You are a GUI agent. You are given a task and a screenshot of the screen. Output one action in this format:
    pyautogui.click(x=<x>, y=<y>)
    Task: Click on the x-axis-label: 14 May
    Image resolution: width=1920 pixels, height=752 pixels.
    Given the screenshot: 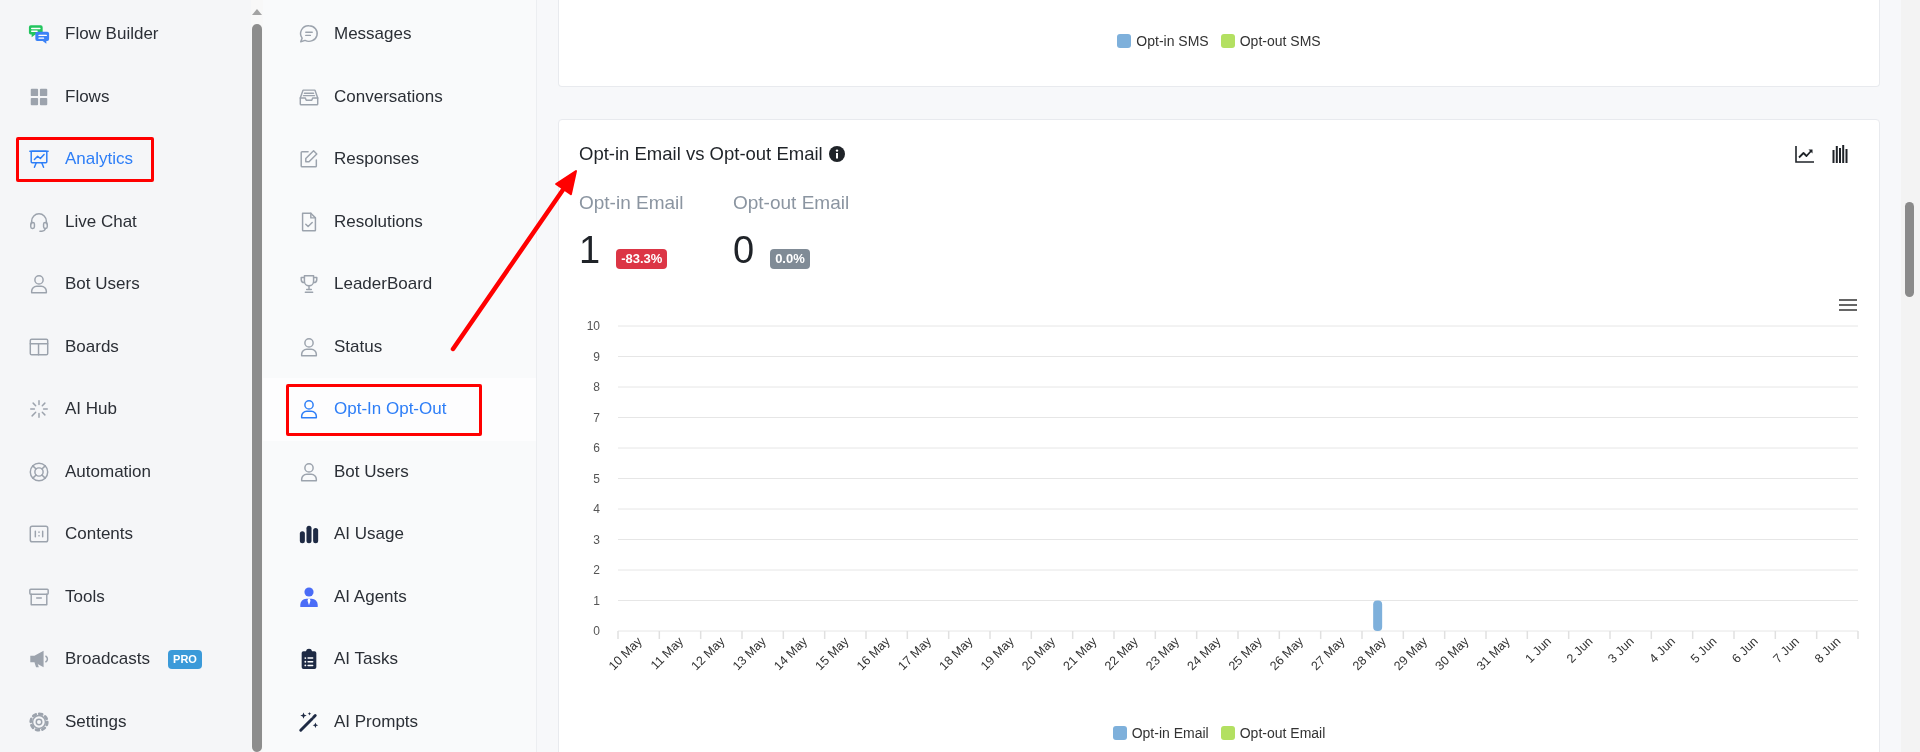 What is the action you would take?
    pyautogui.click(x=791, y=654)
    